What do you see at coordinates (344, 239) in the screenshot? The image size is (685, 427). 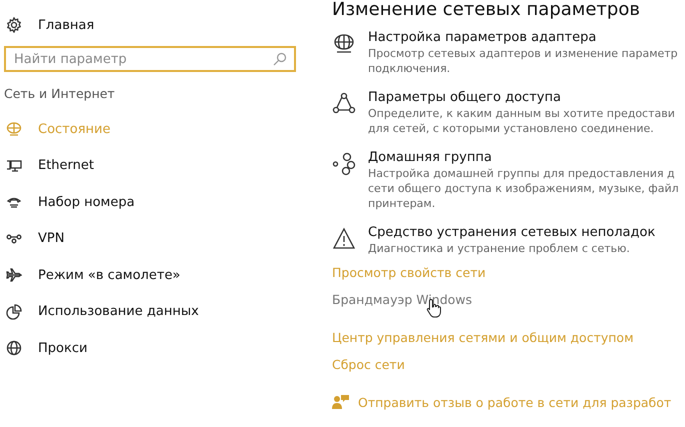 I see `warning-icon` at bounding box center [344, 239].